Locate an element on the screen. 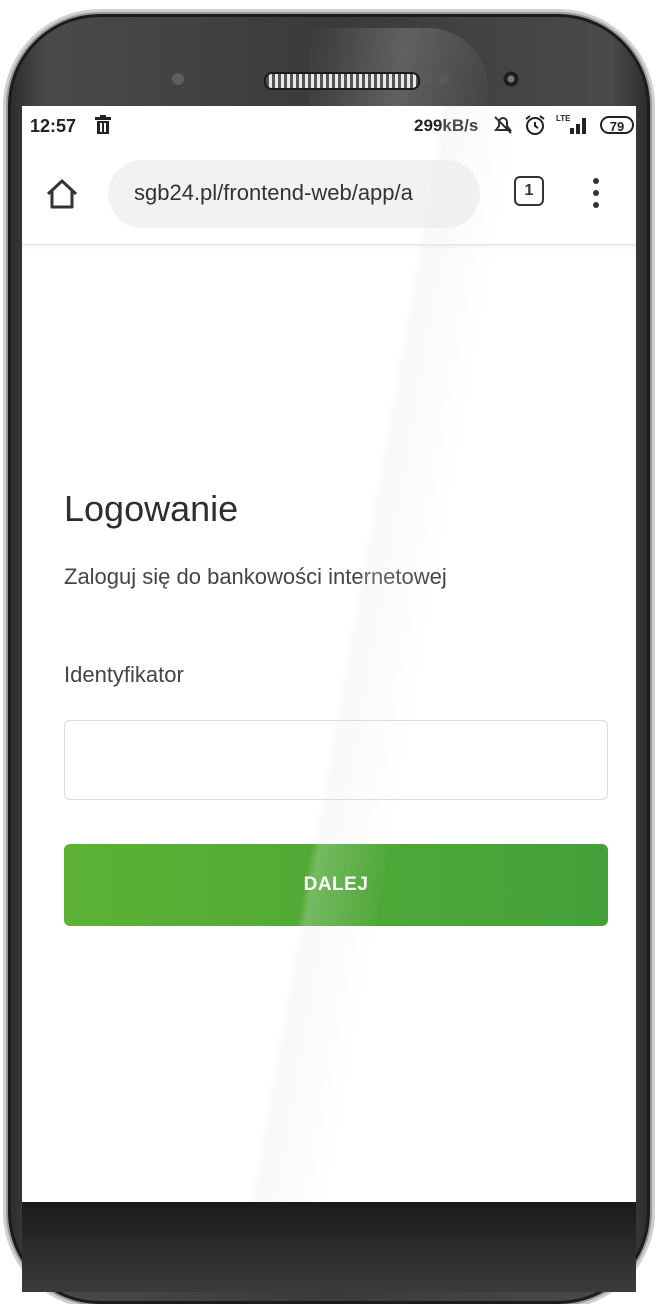 This screenshot has width=658, height=1304. signal-icon: LTE is located at coordinates (571, 124).